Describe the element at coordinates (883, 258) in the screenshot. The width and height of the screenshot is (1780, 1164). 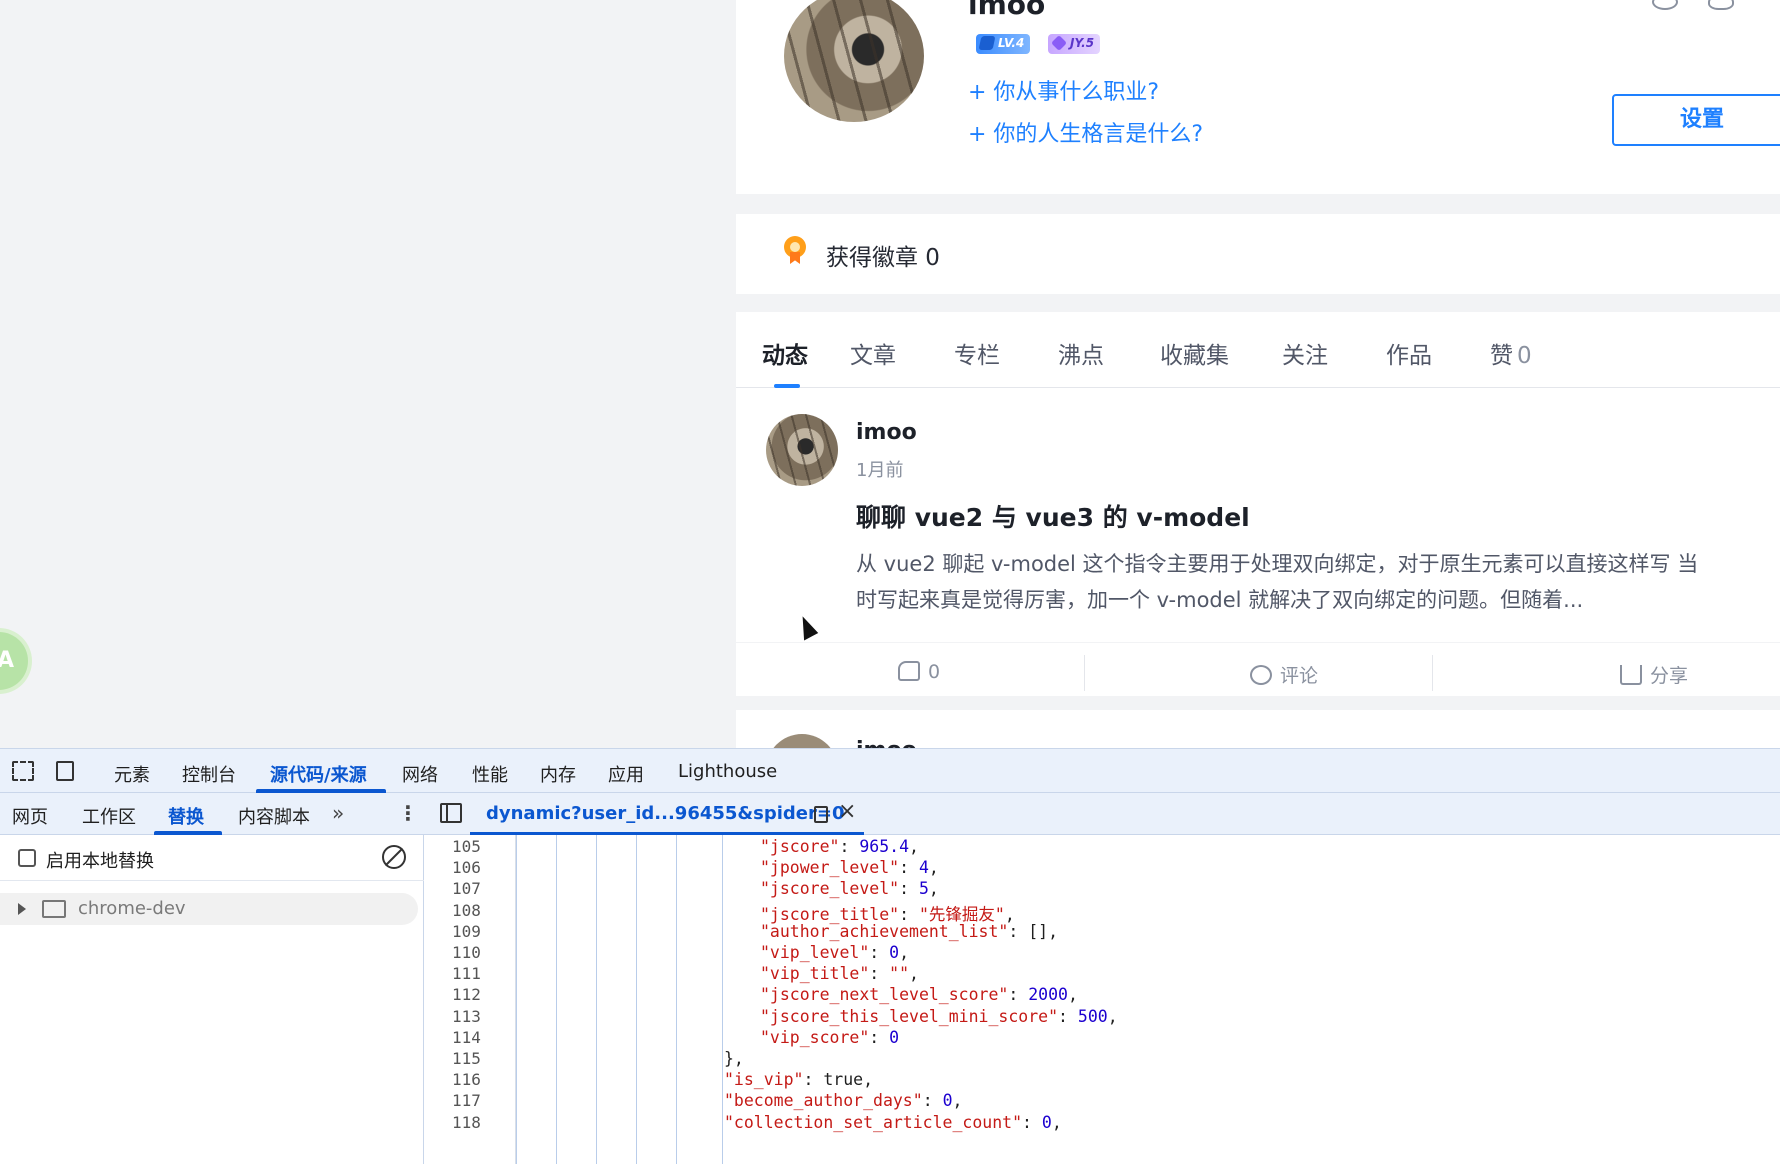
I see `badge-count-text: 获得徽章 0` at that location.